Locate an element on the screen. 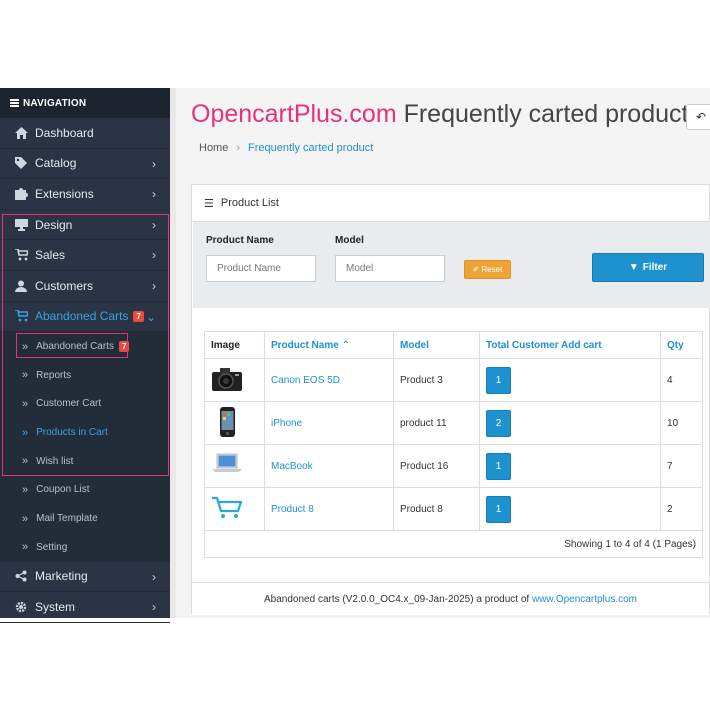 This screenshot has height=710, width=710. table-row: iPhone product 11 2 10 is located at coordinates (453, 423).